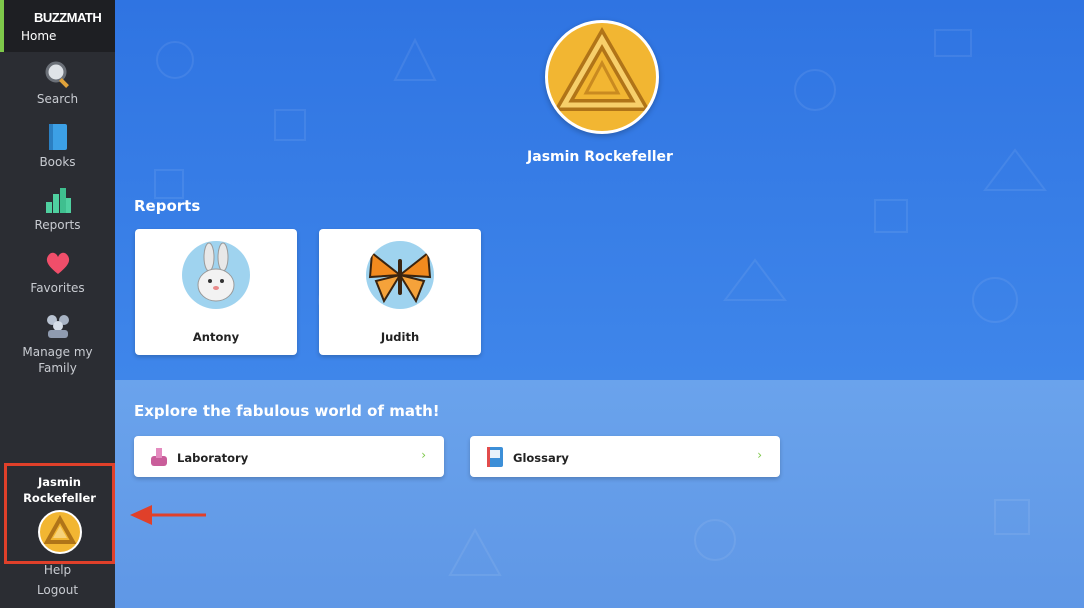 Image resolution: width=1084 pixels, height=608 pixels. What do you see at coordinates (541, 458) in the screenshot?
I see `link-label: Glossary` at bounding box center [541, 458].